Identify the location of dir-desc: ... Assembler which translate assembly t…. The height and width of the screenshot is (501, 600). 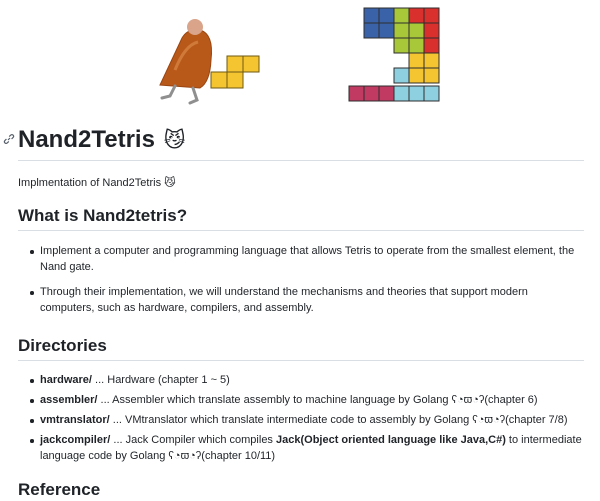
(317, 400).